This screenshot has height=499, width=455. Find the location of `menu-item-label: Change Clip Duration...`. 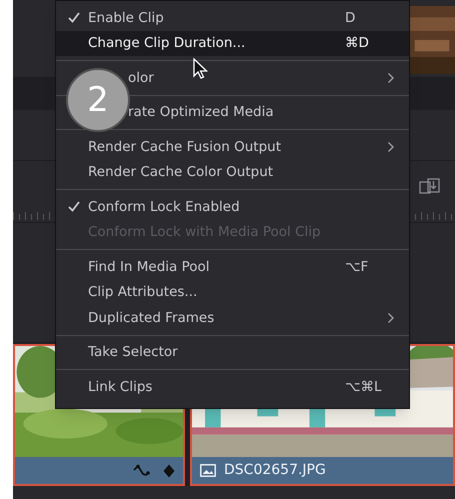

menu-item-label: Change Clip Duration... is located at coordinates (167, 44).